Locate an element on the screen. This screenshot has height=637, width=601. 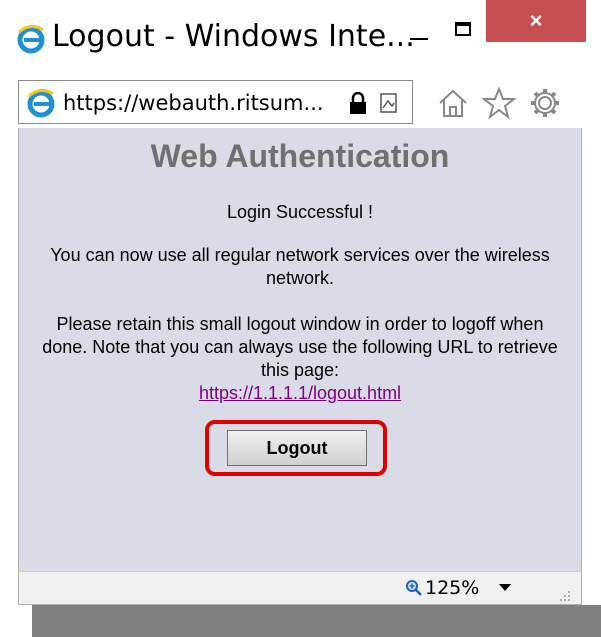
url-prefix: https://webauth. is located at coordinates (150, 103).